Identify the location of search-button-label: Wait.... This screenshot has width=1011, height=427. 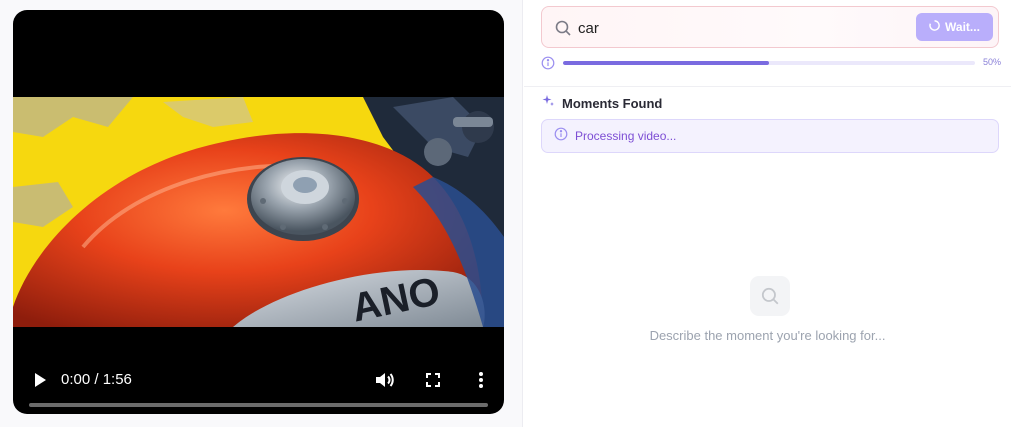
(962, 27).